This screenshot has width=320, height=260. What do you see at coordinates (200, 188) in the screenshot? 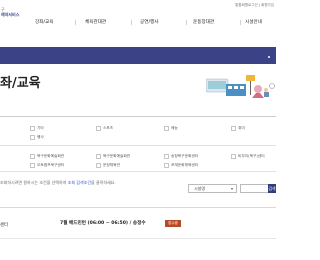
I see `select-value: 시설명` at bounding box center [200, 188].